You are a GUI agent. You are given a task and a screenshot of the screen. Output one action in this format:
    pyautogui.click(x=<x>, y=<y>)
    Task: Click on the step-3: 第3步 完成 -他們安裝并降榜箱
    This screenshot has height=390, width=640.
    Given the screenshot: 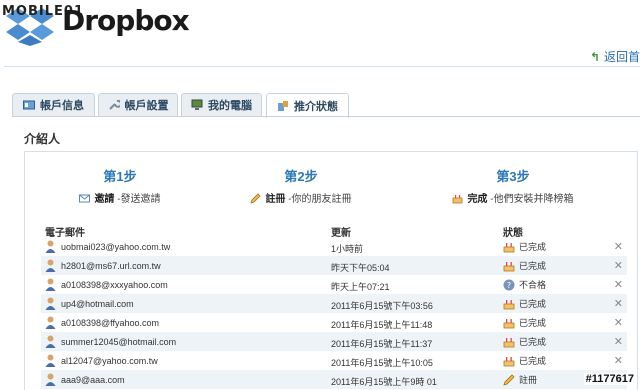 What is the action you would take?
    pyautogui.click(x=513, y=185)
    